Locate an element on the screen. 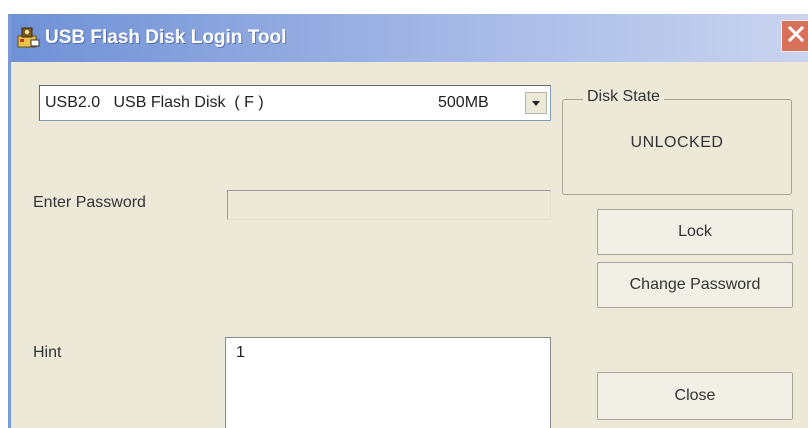  password-field is located at coordinates (389, 205).